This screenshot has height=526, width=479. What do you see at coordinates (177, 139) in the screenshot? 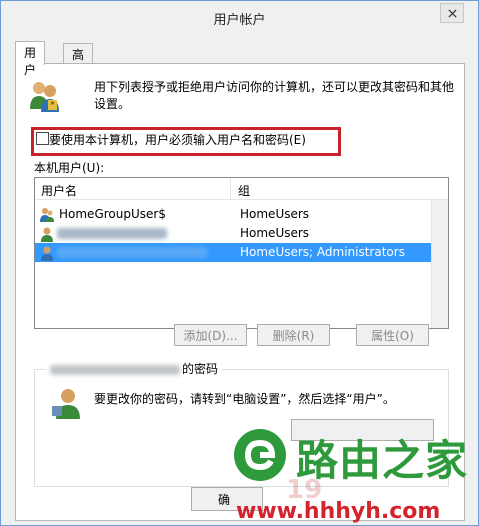
I see `require-login-label: 要使用本计算机，用户必须输入用户名和密码(E)` at bounding box center [177, 139].